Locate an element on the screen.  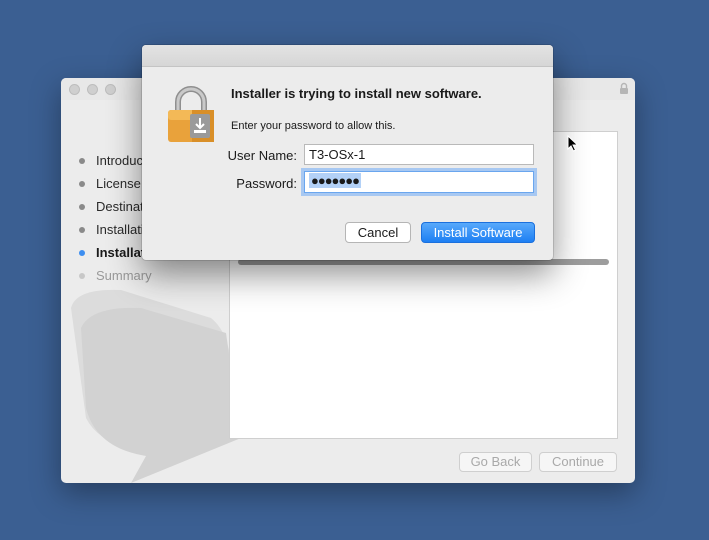
step-label: License is located at coordinates (118, 183).